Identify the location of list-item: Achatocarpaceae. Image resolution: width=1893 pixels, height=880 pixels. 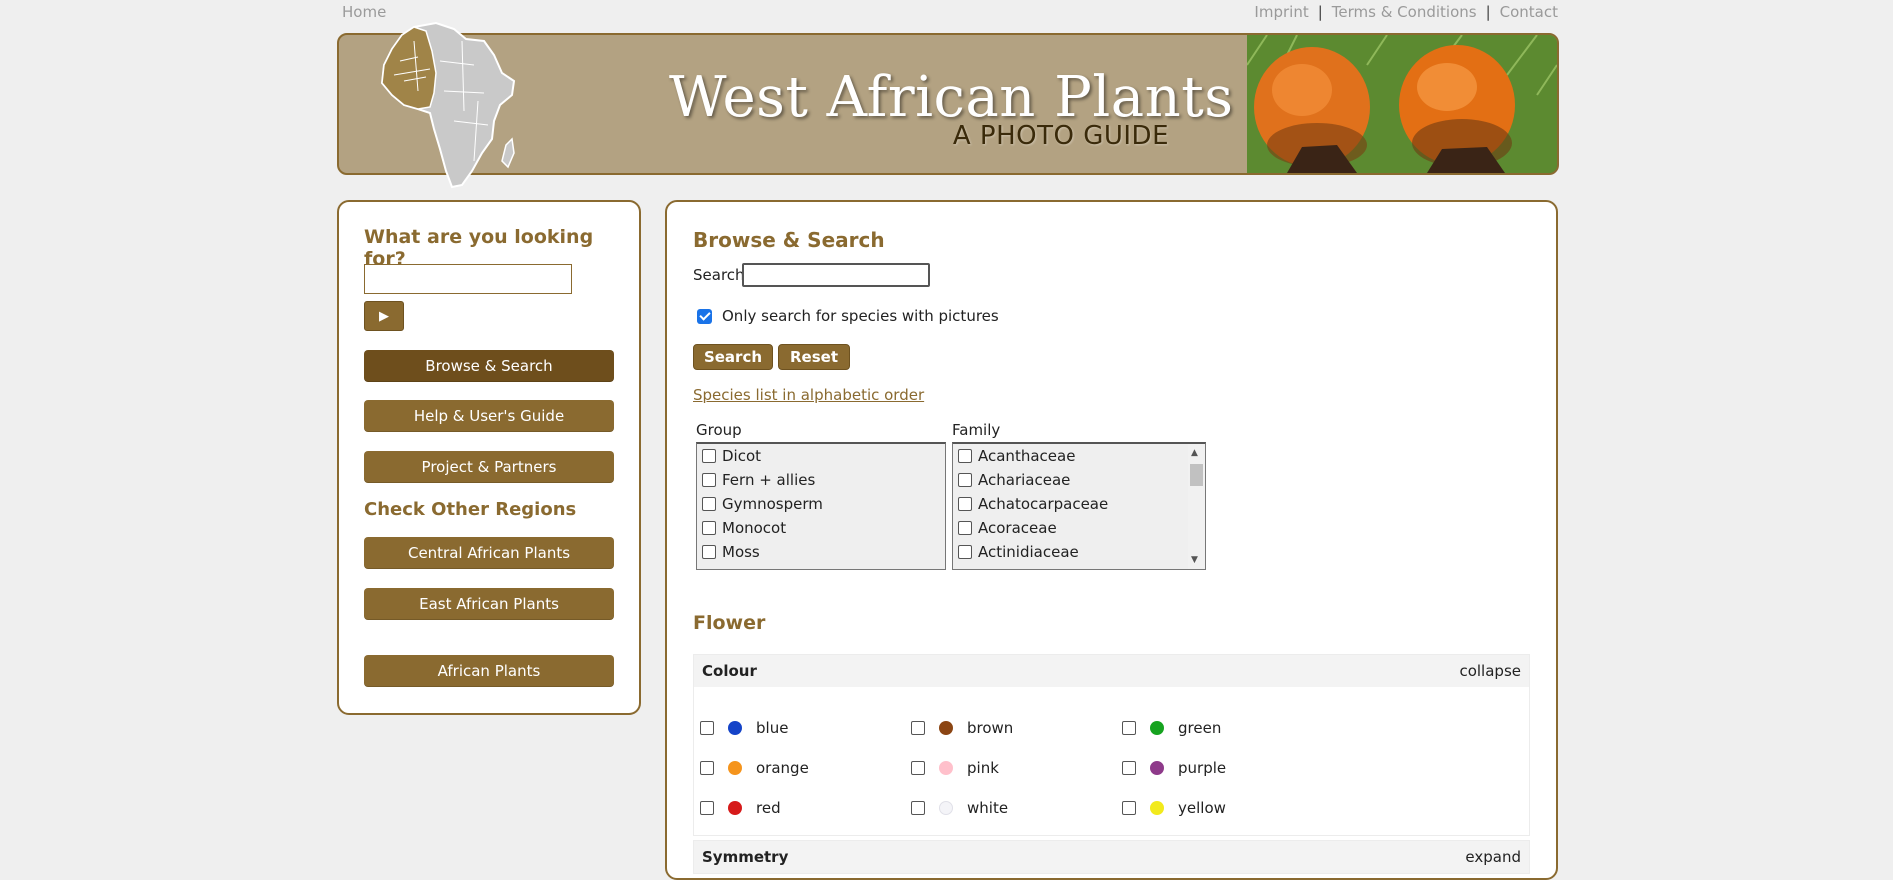
(1079, 504).